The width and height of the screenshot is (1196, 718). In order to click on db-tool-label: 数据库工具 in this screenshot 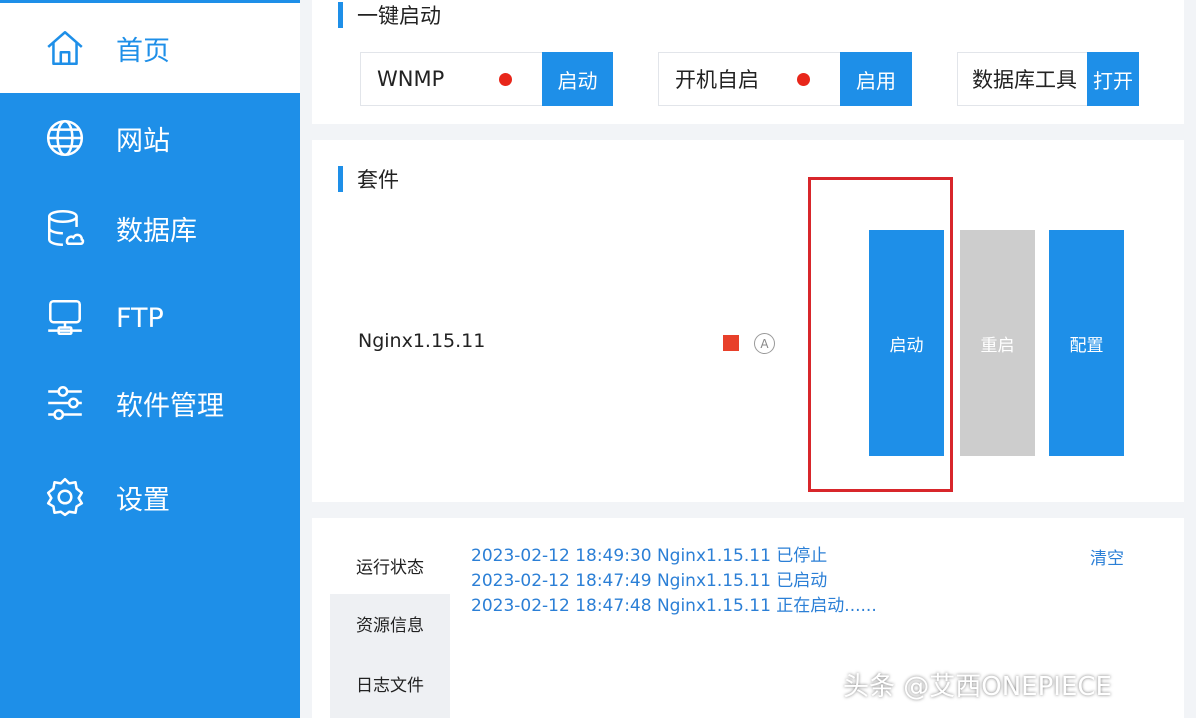, I will do `click(1024, 80)`.